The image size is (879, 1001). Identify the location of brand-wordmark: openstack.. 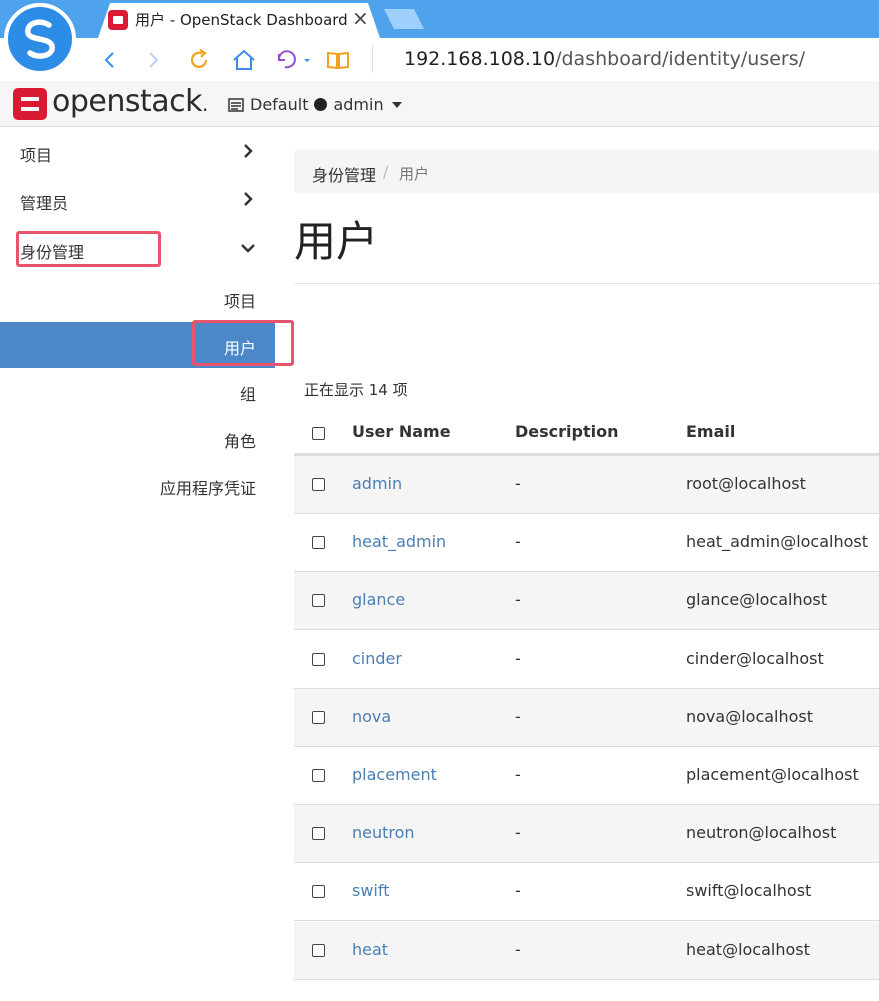
(130, 101).